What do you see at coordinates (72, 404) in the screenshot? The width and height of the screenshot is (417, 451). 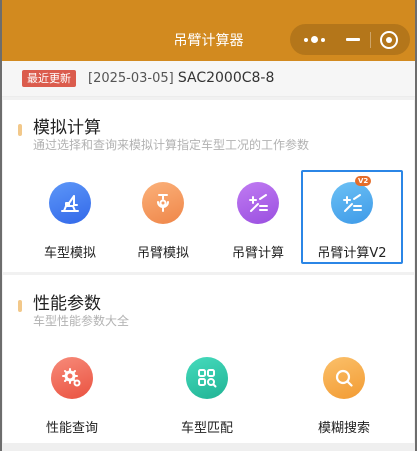 I see `tile-performance-query: 性能查询` at bounding box center [72, 404].